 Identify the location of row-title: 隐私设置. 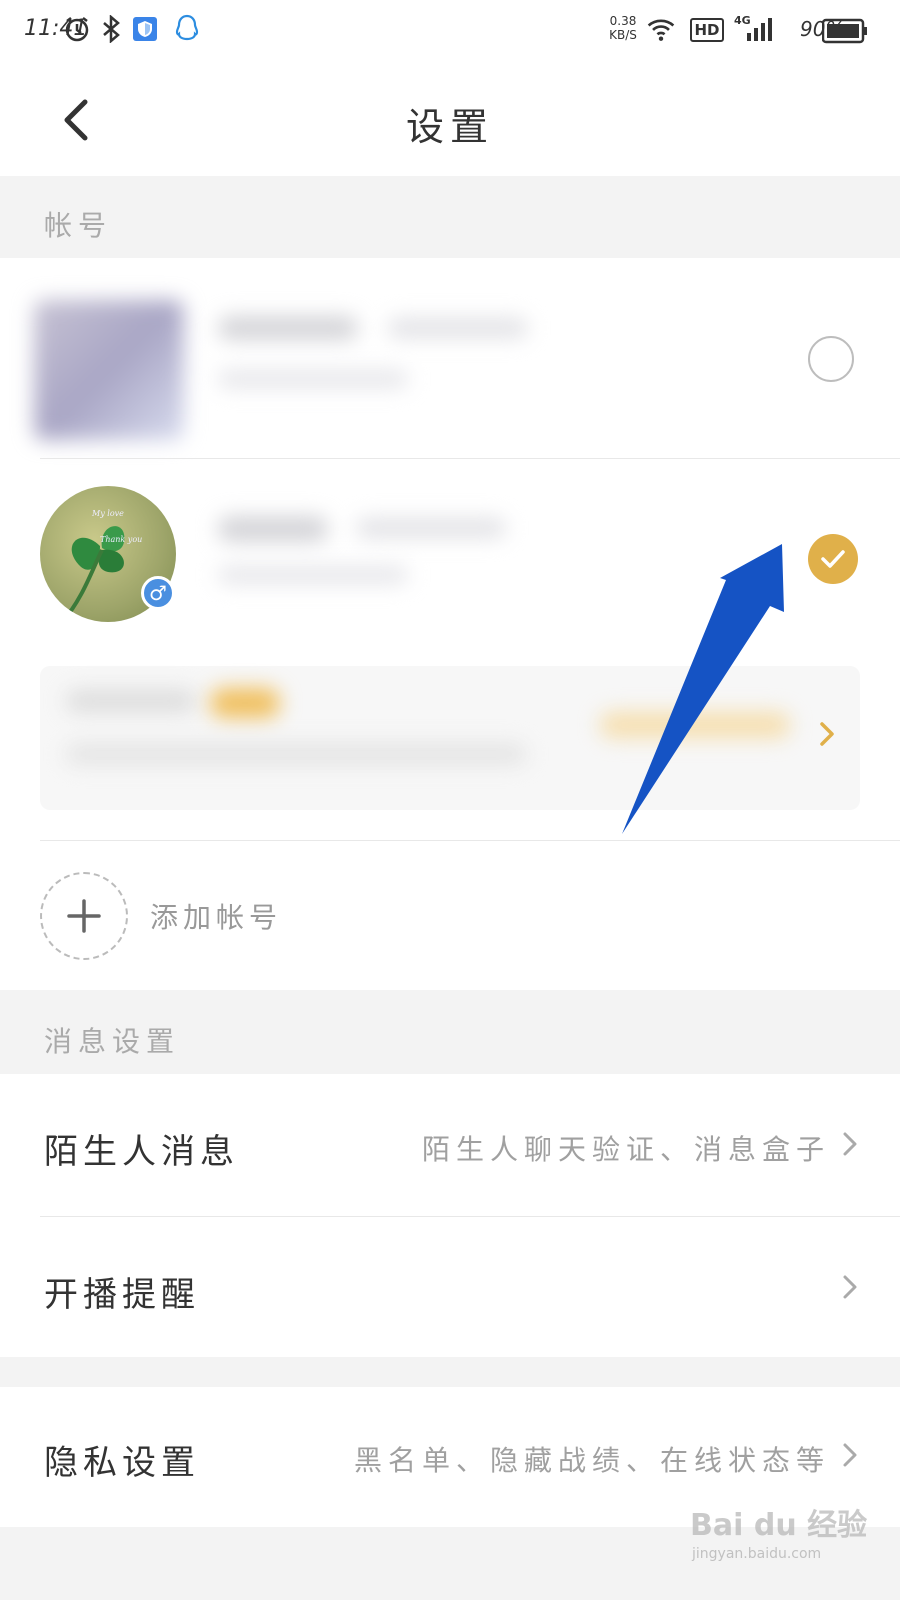
(122, 1463).